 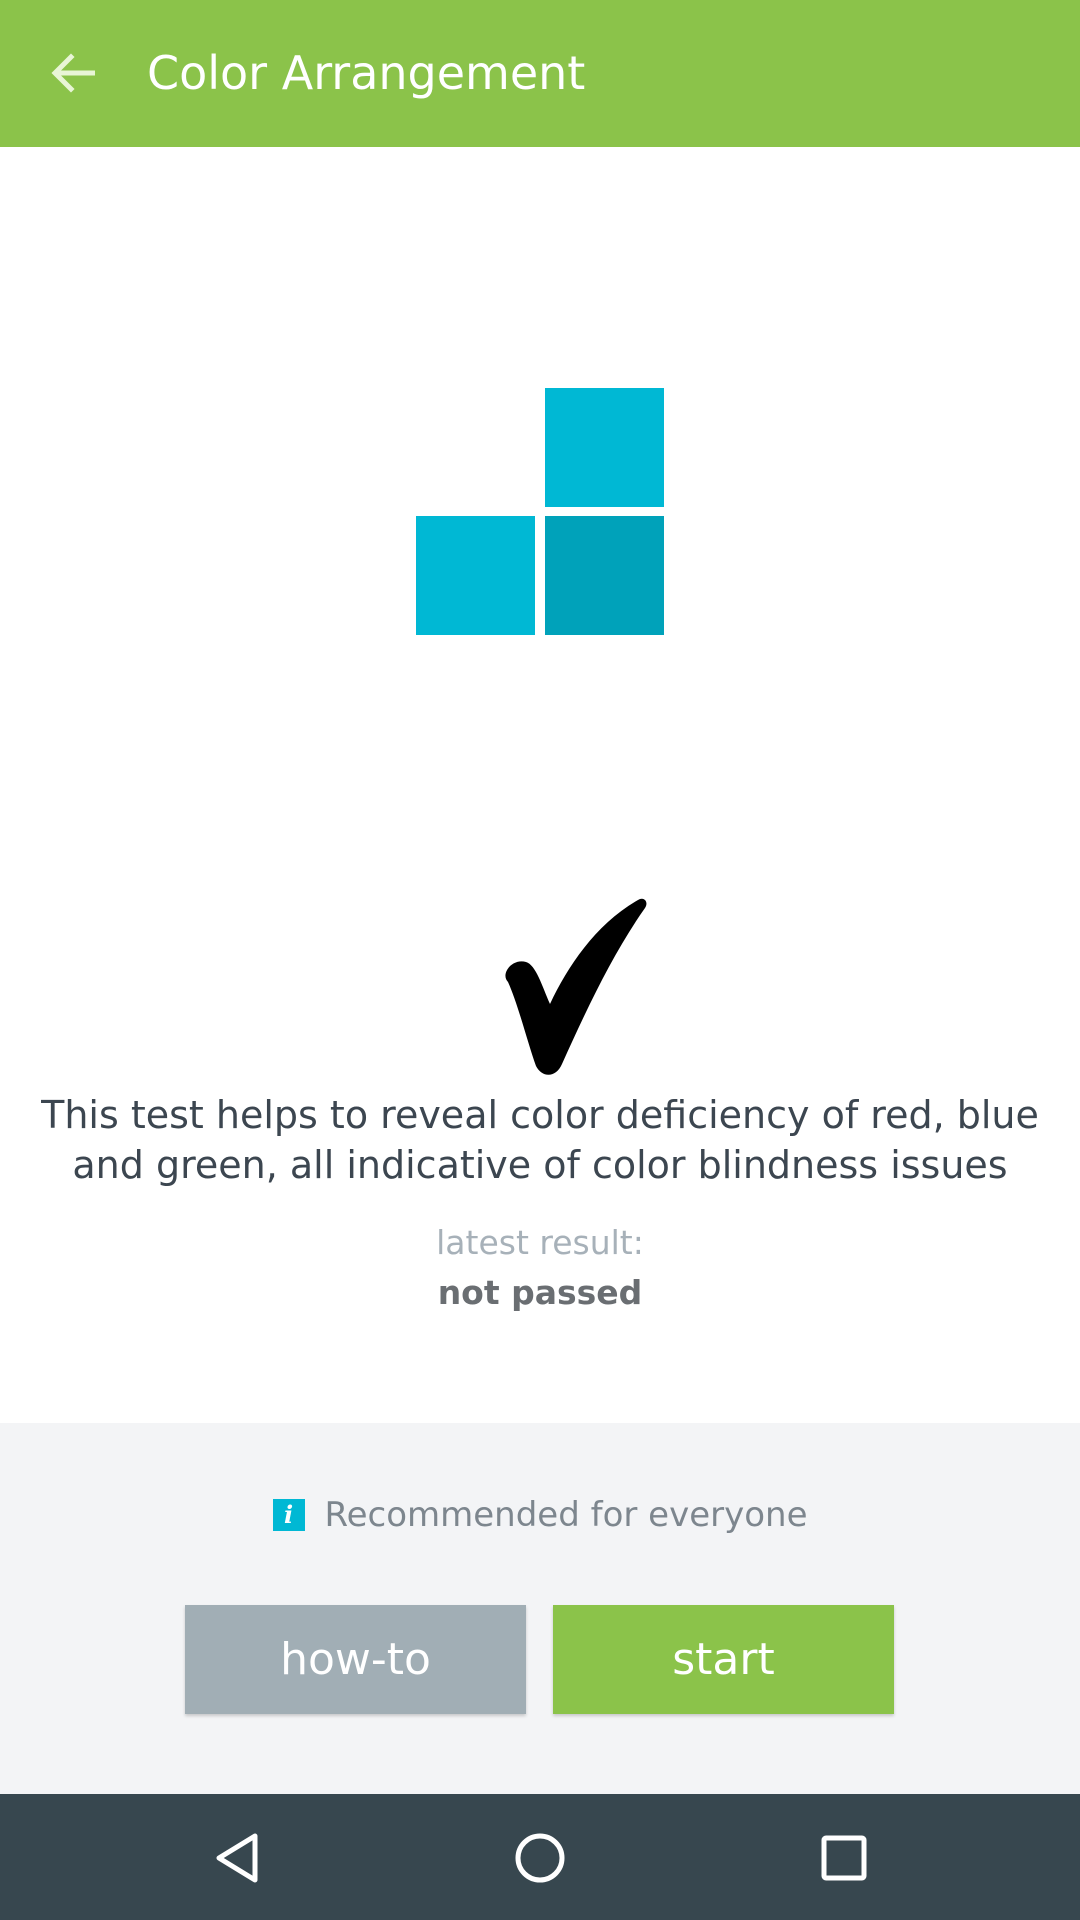 What do you see at coordinates (475, 575) in the screenshot?
I see `color-tile-left` at bounding box center [475, 575].